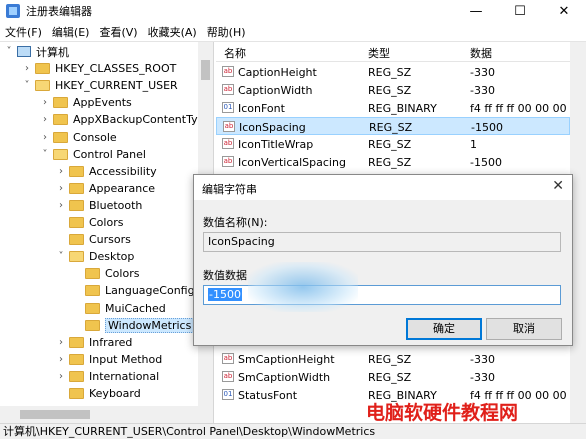 This screenshot has width=586, height=439. Describe the element at coordinates (94, 342) in the screenshot. I see `tree-node: › Infrared` at that location.